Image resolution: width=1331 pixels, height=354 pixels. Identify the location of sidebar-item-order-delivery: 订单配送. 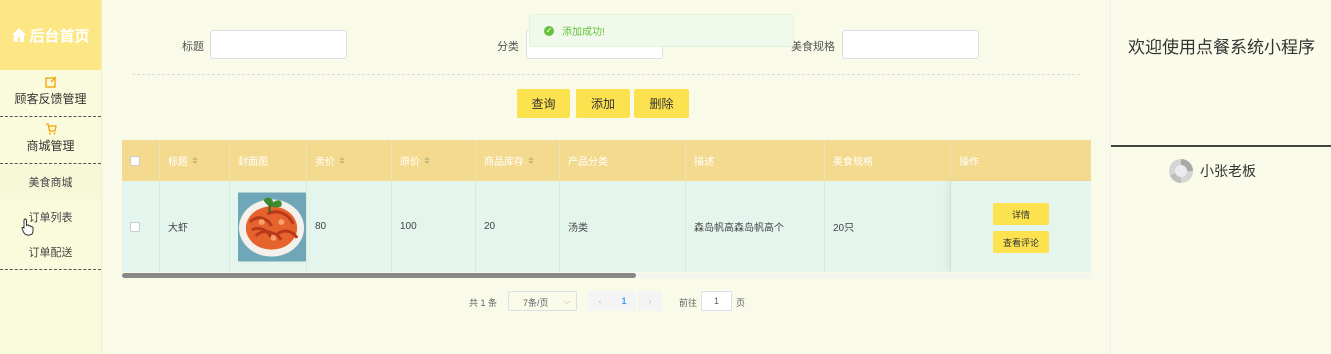
(50, 251).